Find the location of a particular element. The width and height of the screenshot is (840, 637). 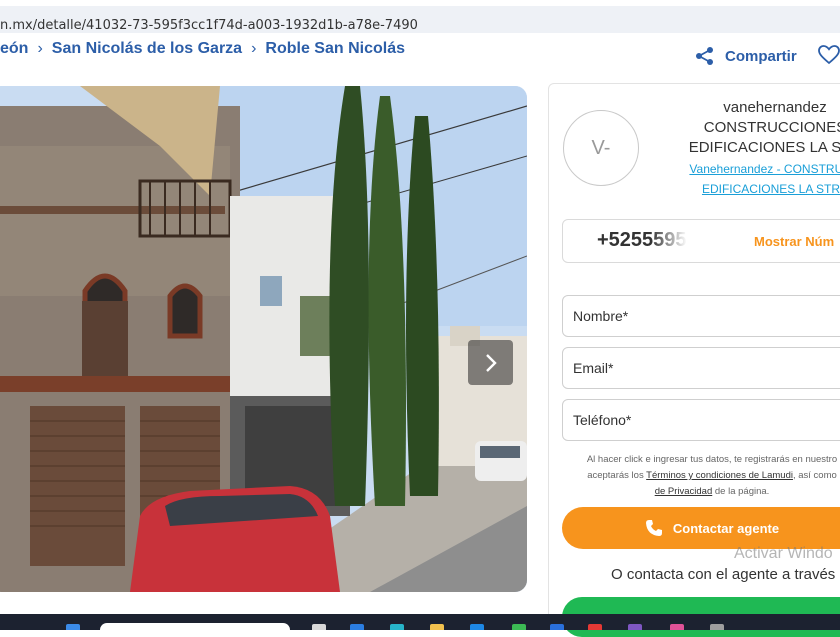

avatar-initials: V- is located at coordinates (601, 147).